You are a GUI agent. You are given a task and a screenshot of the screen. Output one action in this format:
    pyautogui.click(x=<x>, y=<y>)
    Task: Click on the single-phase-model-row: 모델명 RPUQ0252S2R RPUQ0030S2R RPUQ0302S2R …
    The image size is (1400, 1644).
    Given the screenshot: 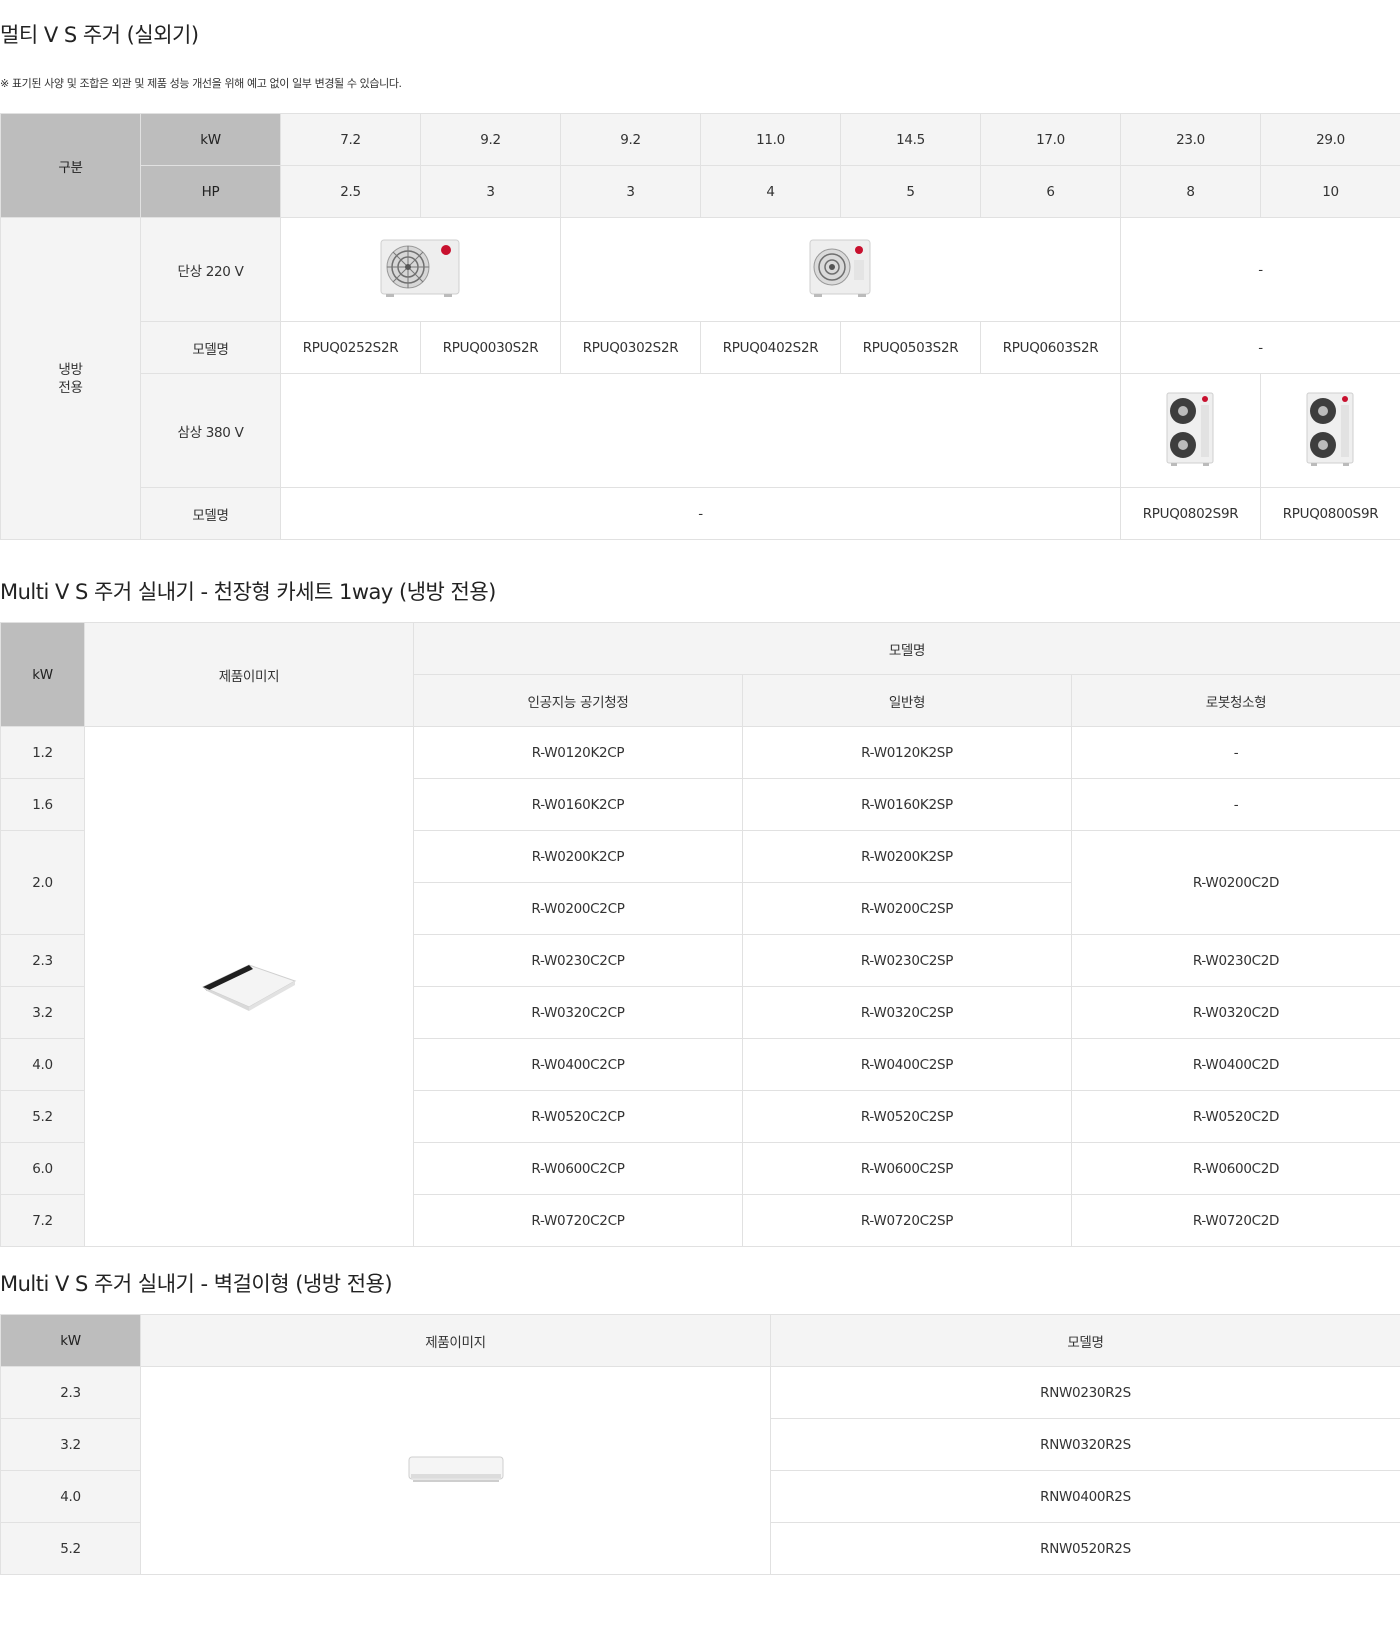 What is the action you would take?
    pyautogui.click(x=700, y=348)
    